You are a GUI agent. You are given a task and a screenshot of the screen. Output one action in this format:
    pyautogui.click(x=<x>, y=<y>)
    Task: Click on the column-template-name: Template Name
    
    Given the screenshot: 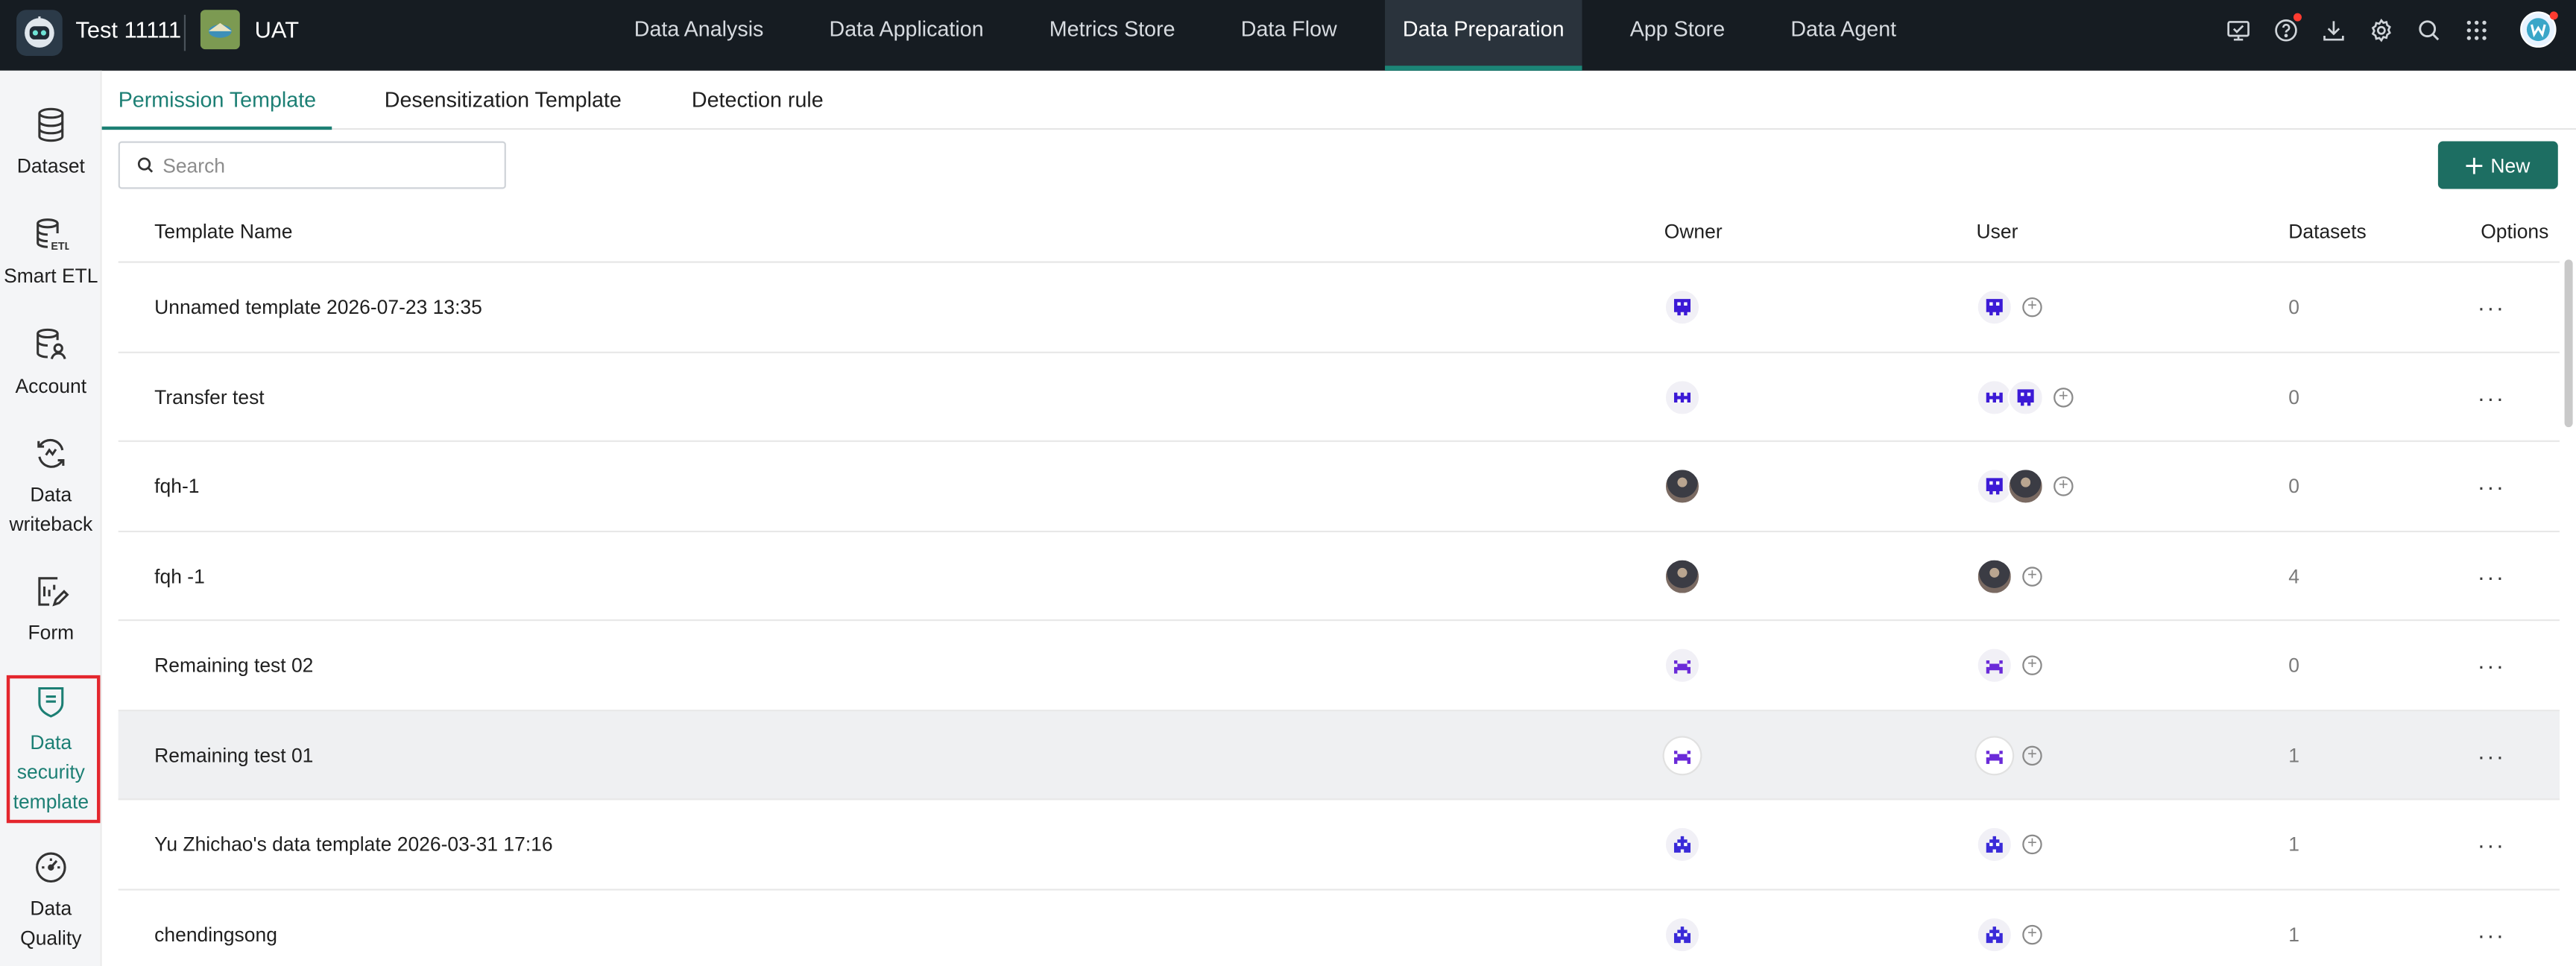 What is the action you would take?
    pyautogui.click(x=223, y=232)
    